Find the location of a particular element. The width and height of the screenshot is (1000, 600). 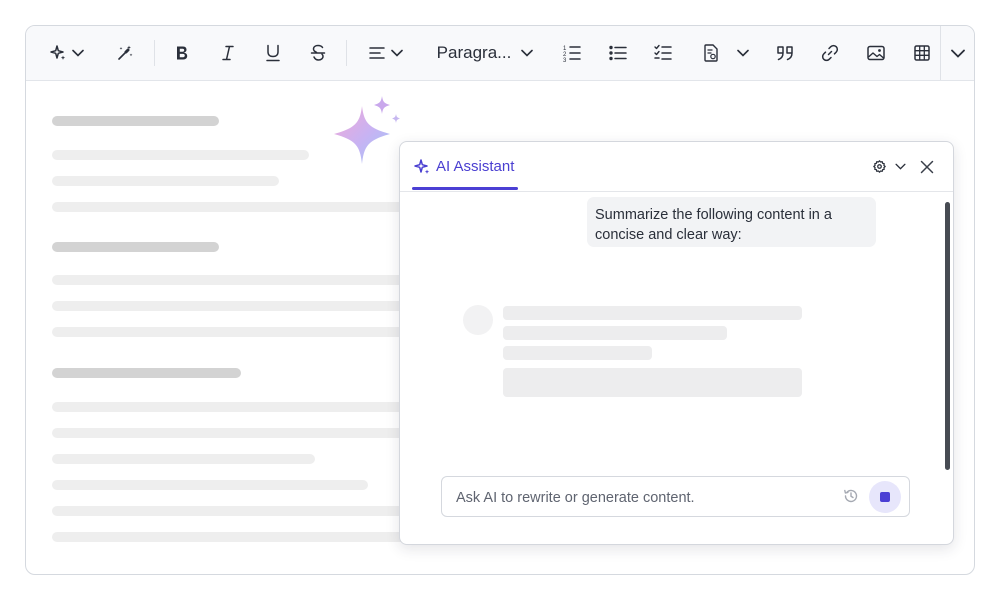

insert-link-button is located at coordinates (830, 53).